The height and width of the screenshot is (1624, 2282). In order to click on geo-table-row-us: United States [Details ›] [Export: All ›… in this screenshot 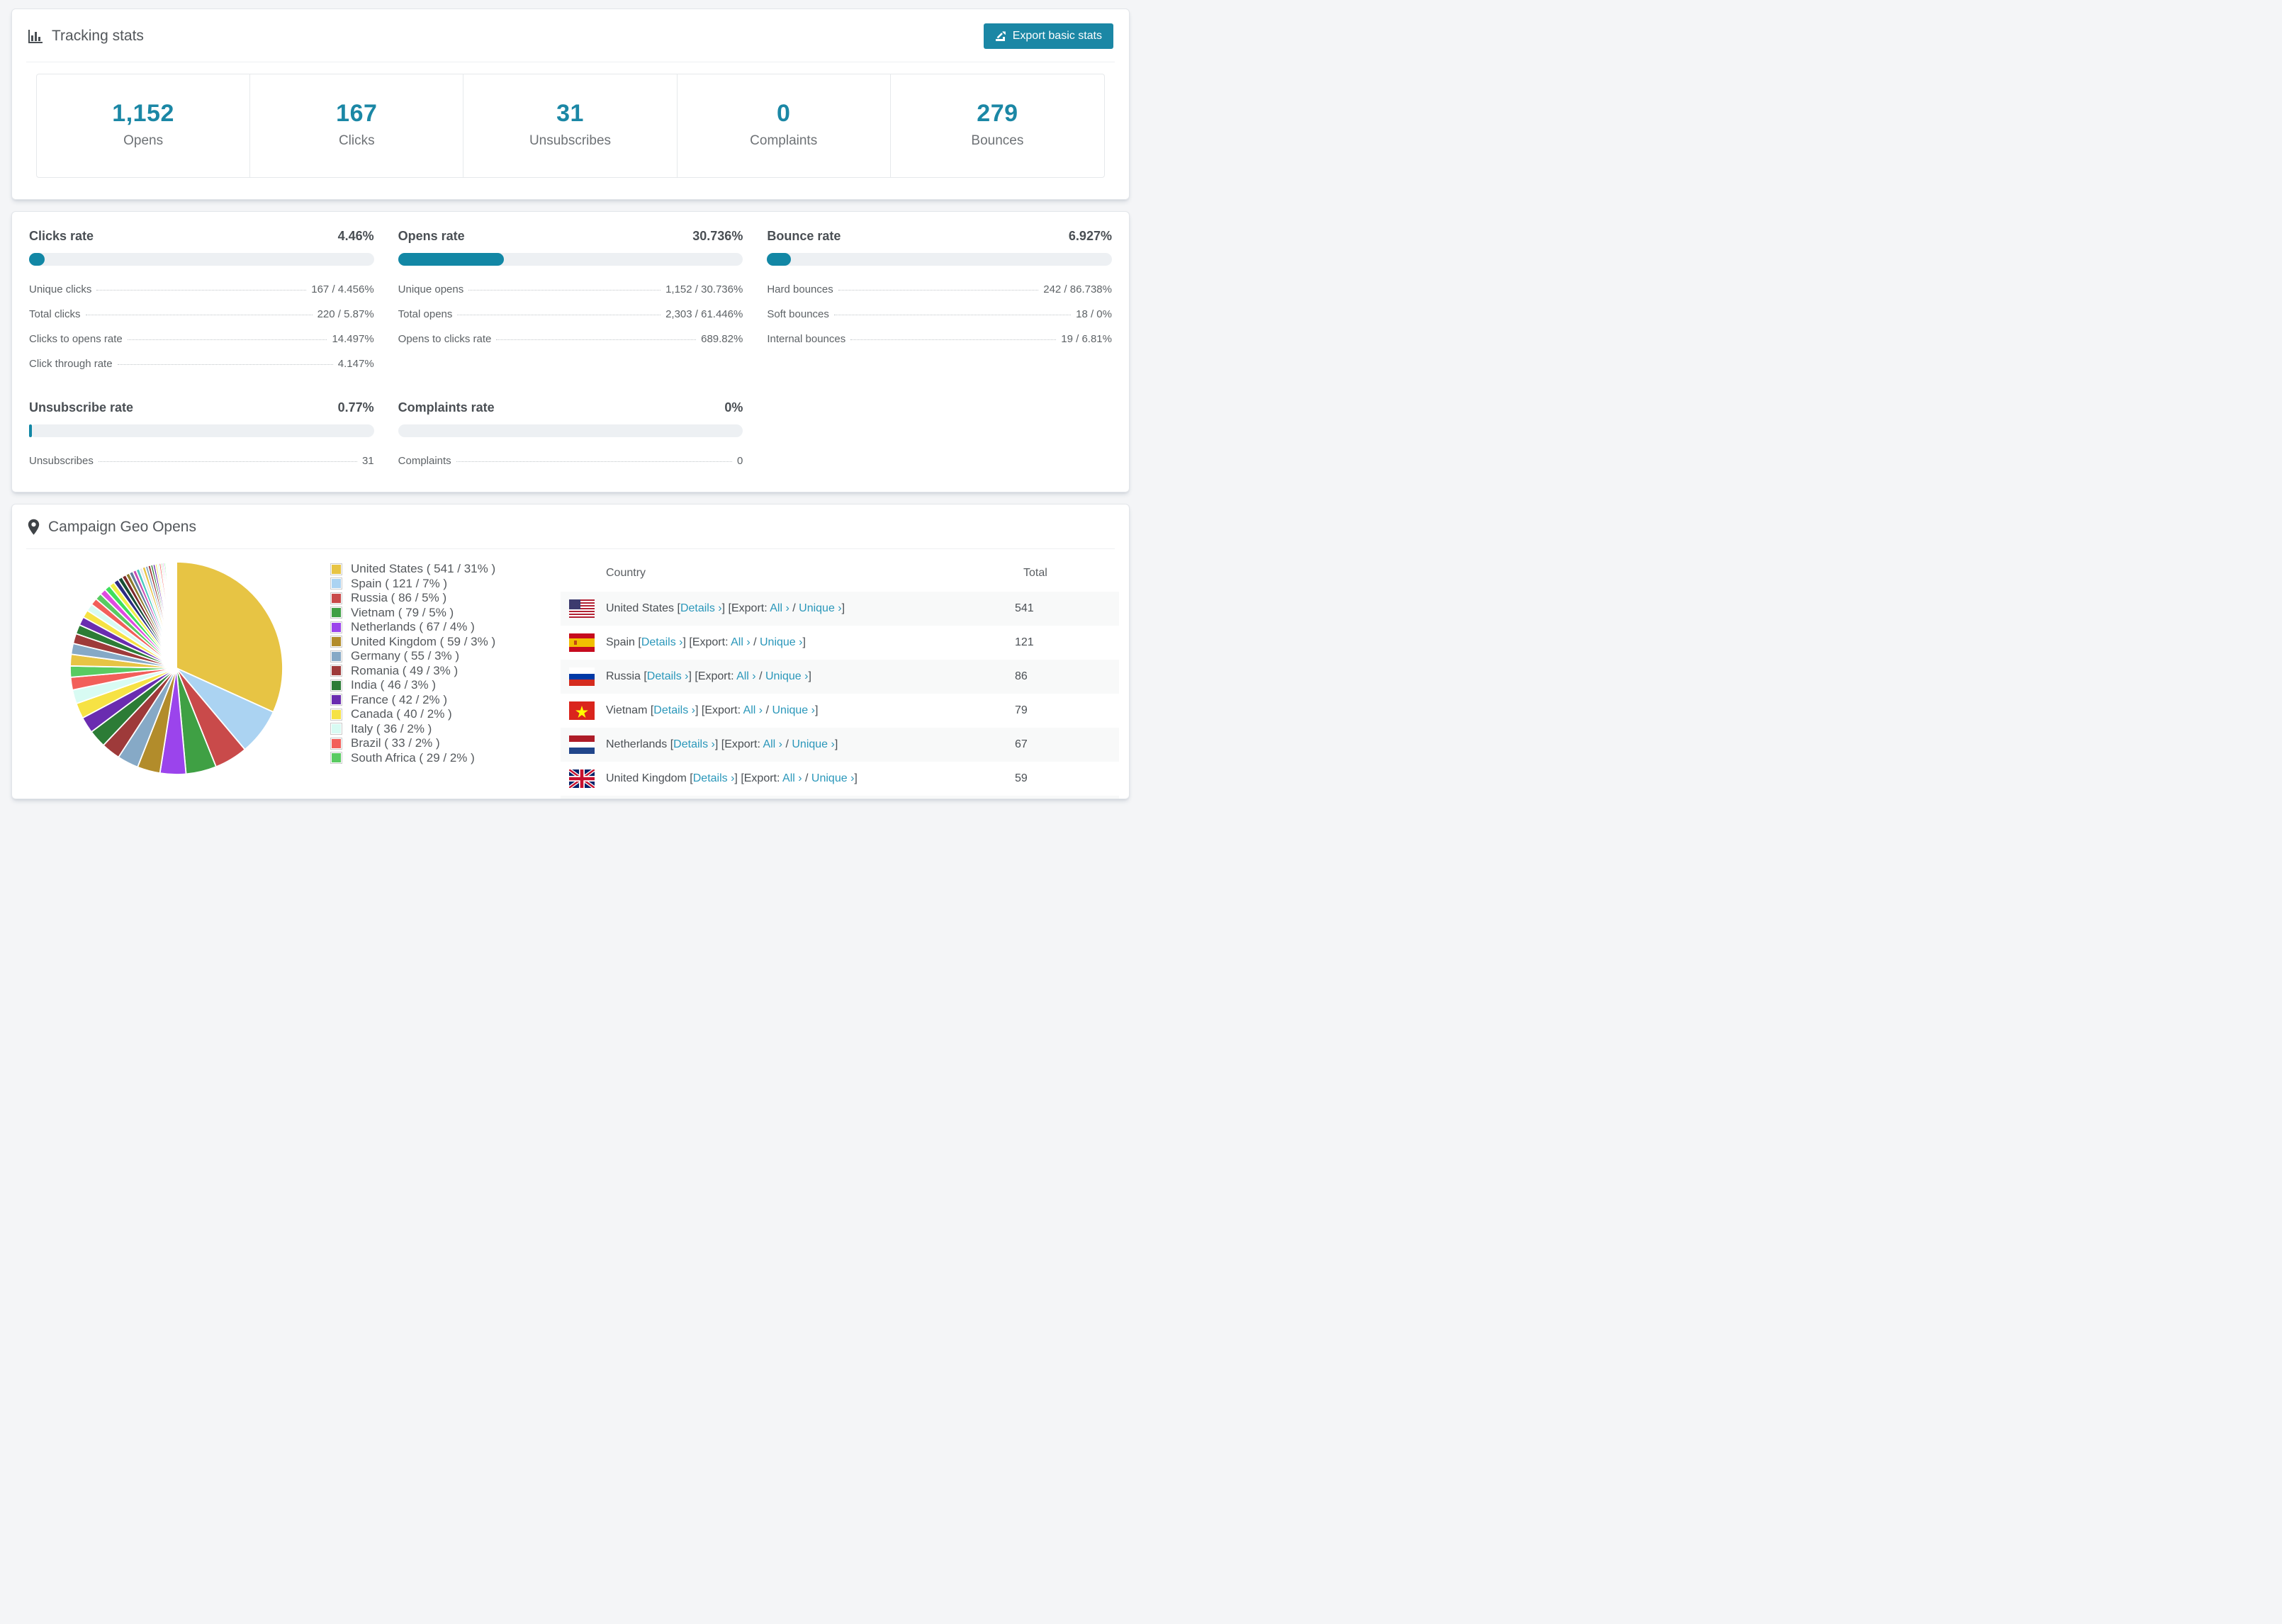, I will do `click(840, 609)`.